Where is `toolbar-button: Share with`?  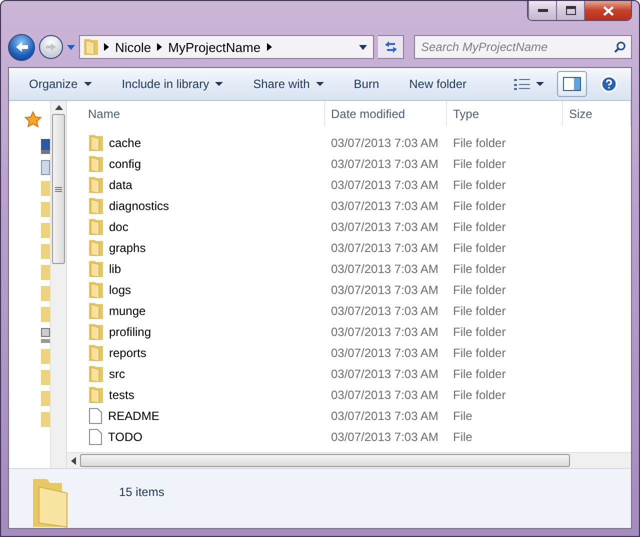 toolbar-button: Share with is located at coordinates (288, 84).